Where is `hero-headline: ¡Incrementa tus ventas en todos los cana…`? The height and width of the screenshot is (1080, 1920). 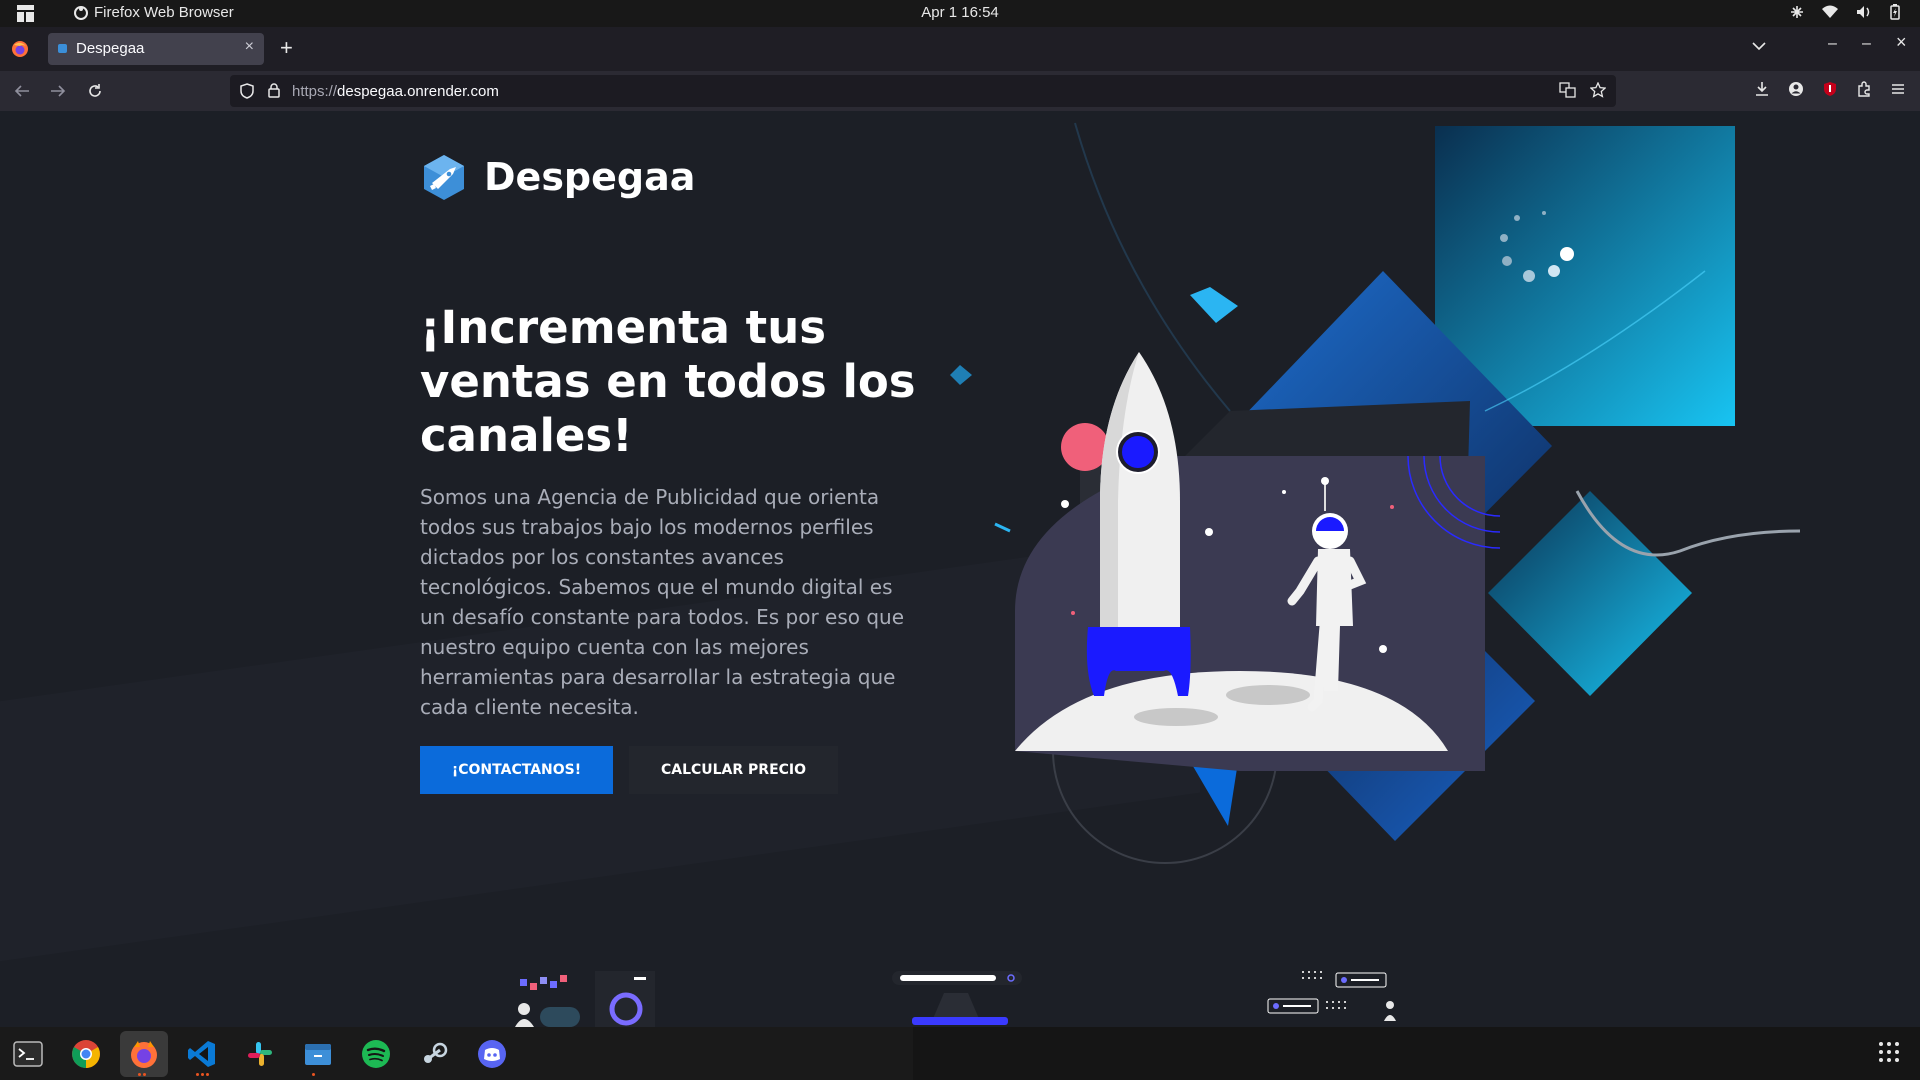 hero-headline: ¡Incrementa tus ventas en todos los cana… is located at coordinates (668, 381).